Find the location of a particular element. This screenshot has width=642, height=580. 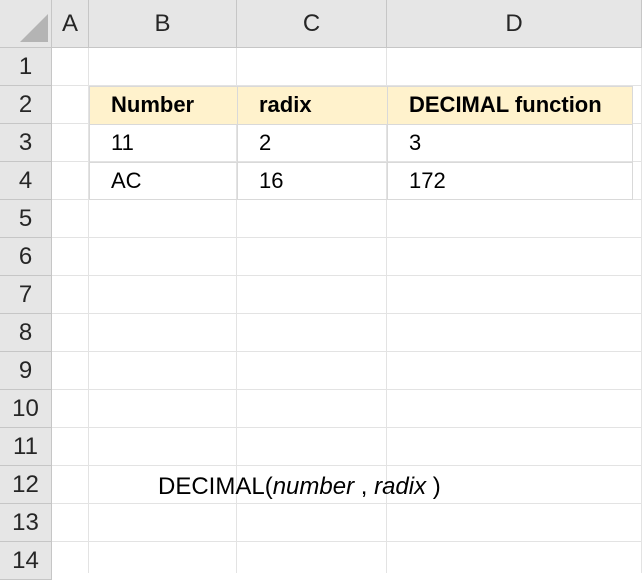

row-header-5: 5 is located at coordinates (26, 219).